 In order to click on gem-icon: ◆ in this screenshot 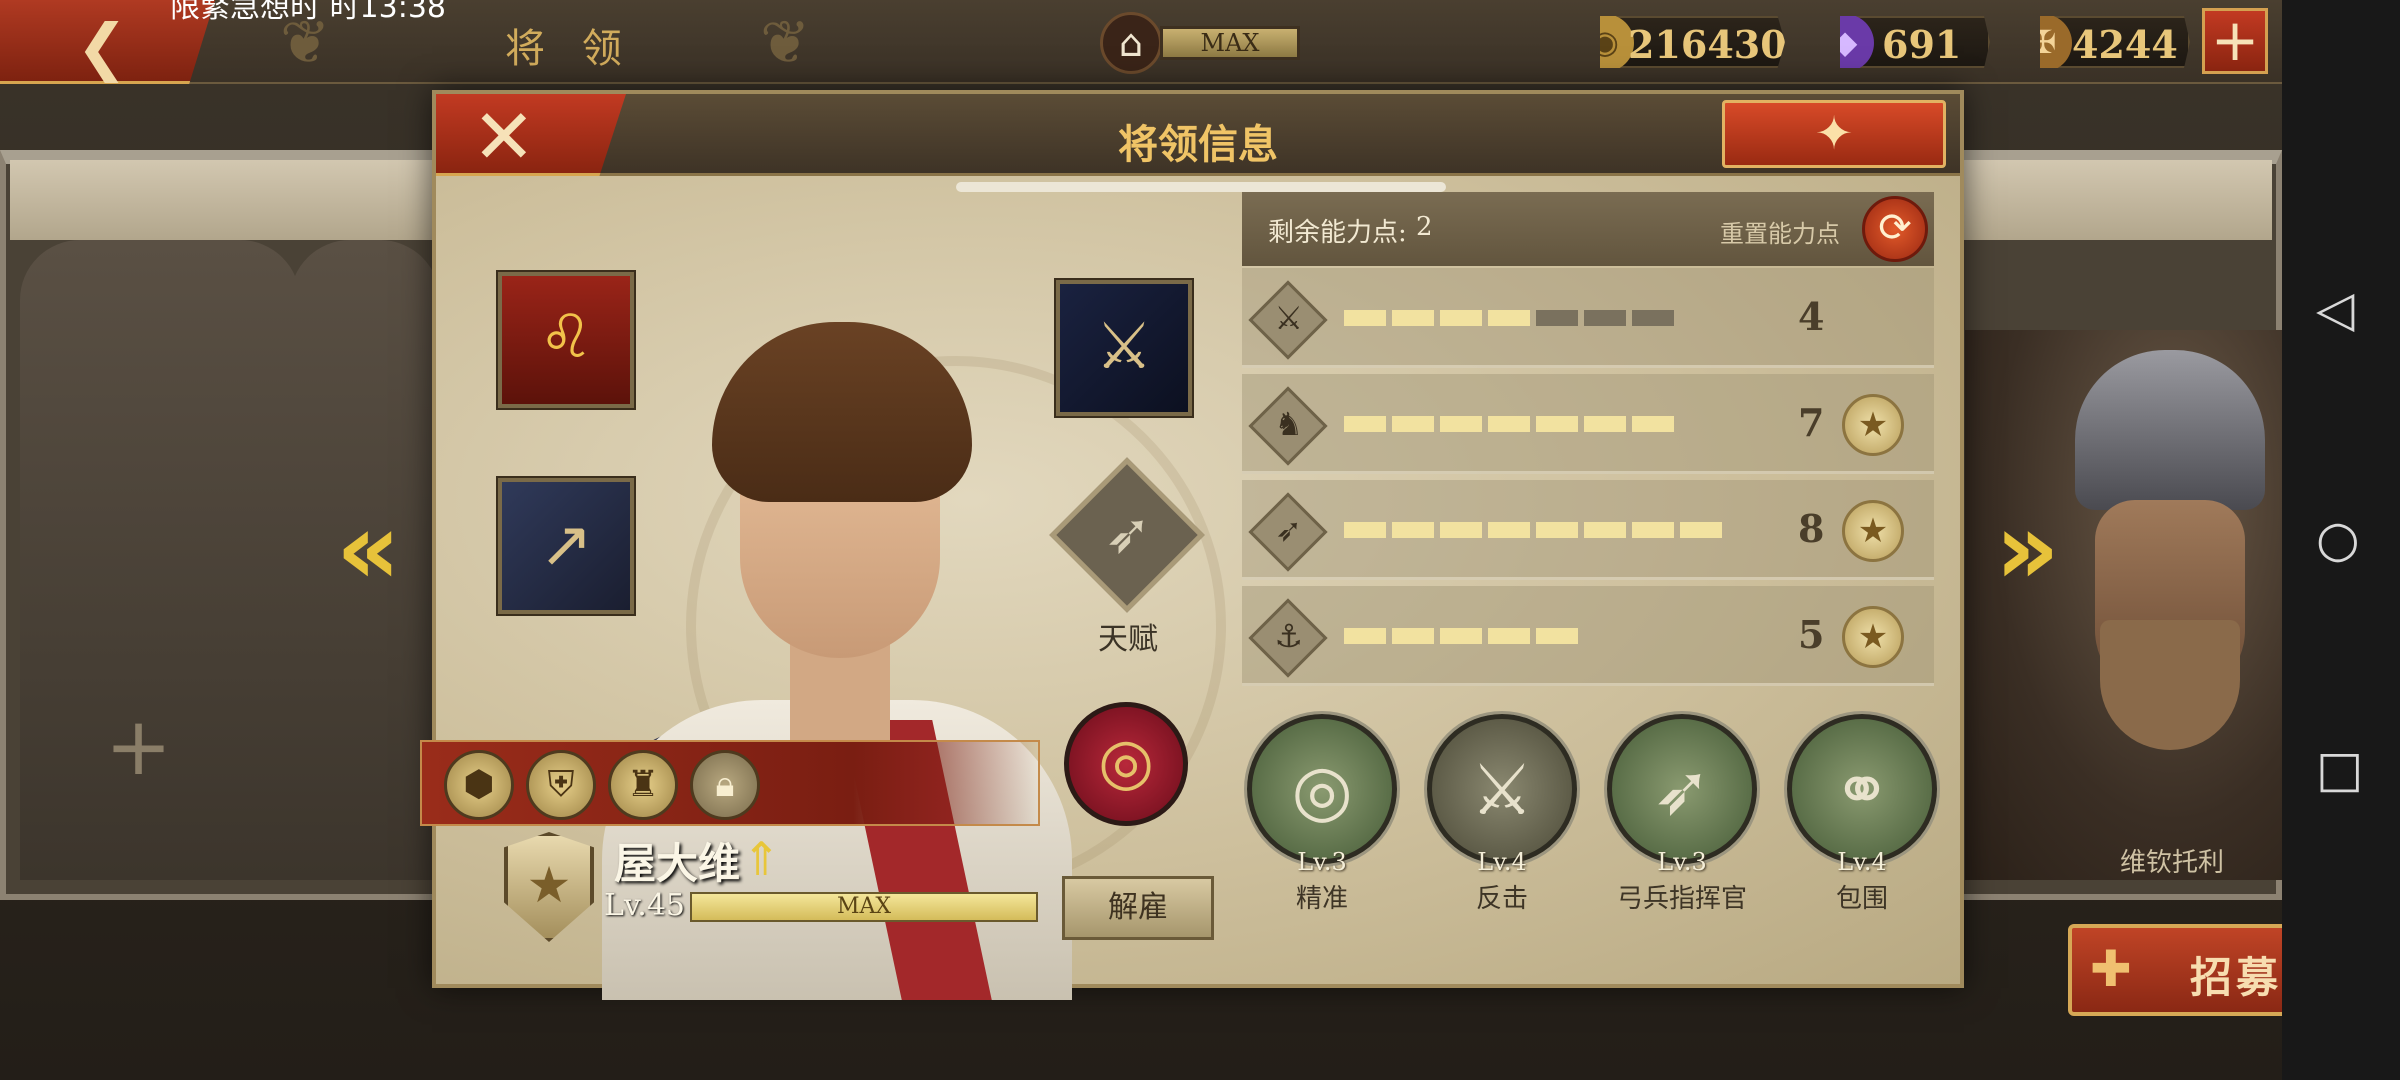, I will do `click(1857, 42)`.